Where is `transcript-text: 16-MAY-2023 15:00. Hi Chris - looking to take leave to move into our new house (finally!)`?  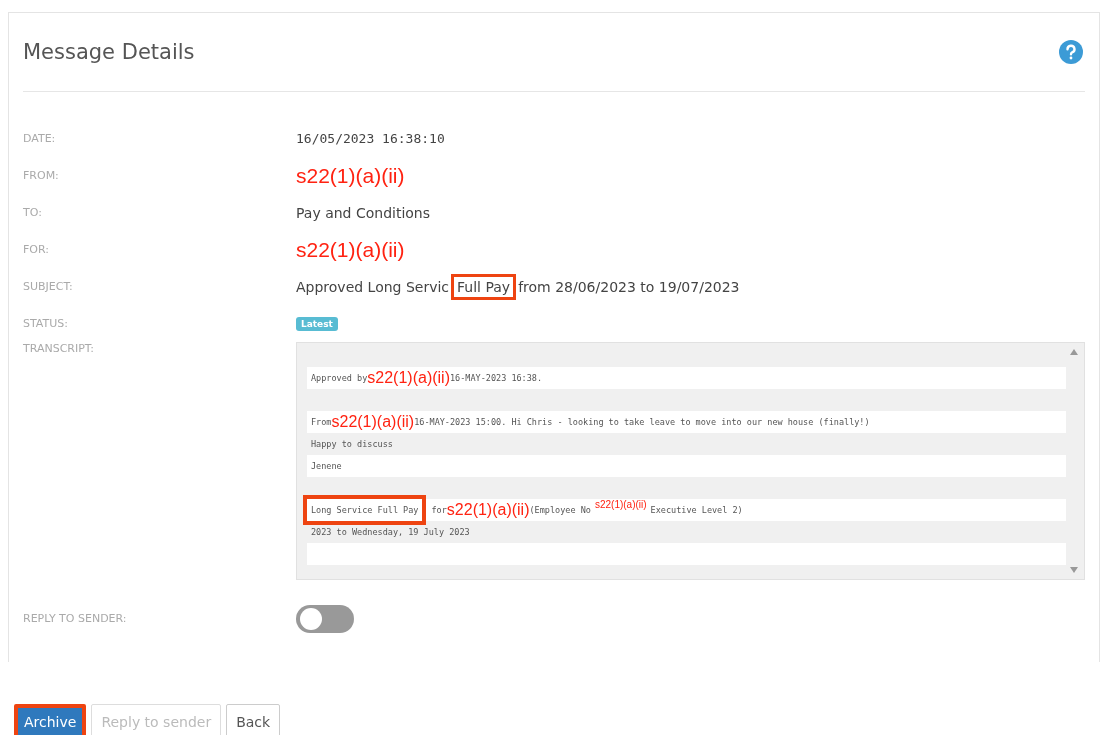 transcript-text: 16-MAY-2023 15:00. Hi Chris - looking to take leave to move into our new house (finally!) is located at coordinates (642, 422).